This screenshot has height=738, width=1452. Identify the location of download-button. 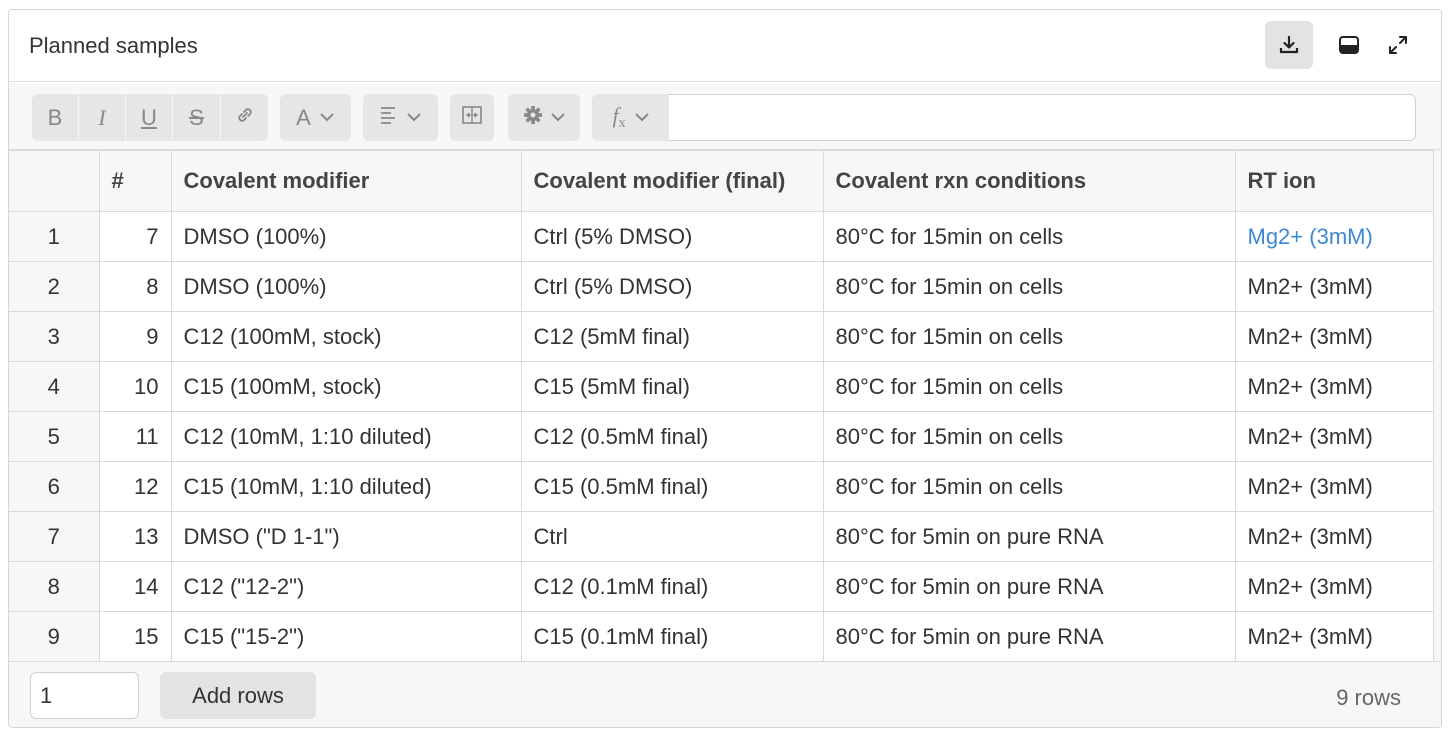
(1289, 45).